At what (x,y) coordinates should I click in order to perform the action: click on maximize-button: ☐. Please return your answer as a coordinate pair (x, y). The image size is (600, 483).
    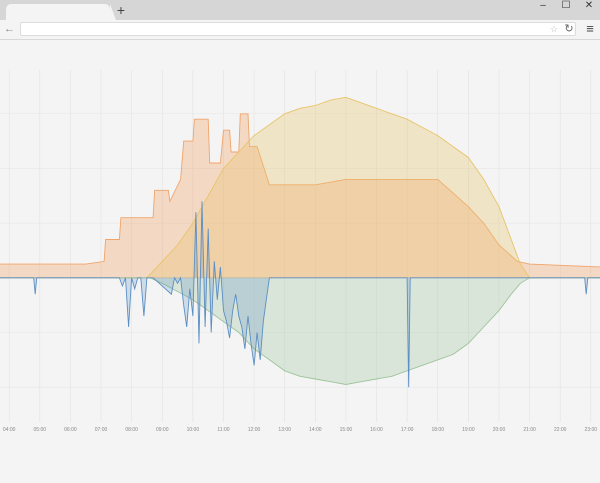
    Looking at the image, I should click on (566, 7).